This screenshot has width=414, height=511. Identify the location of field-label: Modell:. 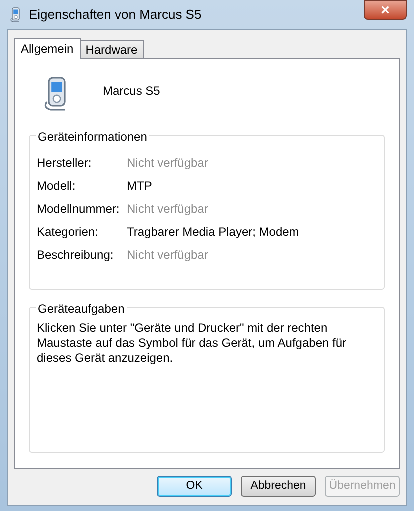
(57, 186).